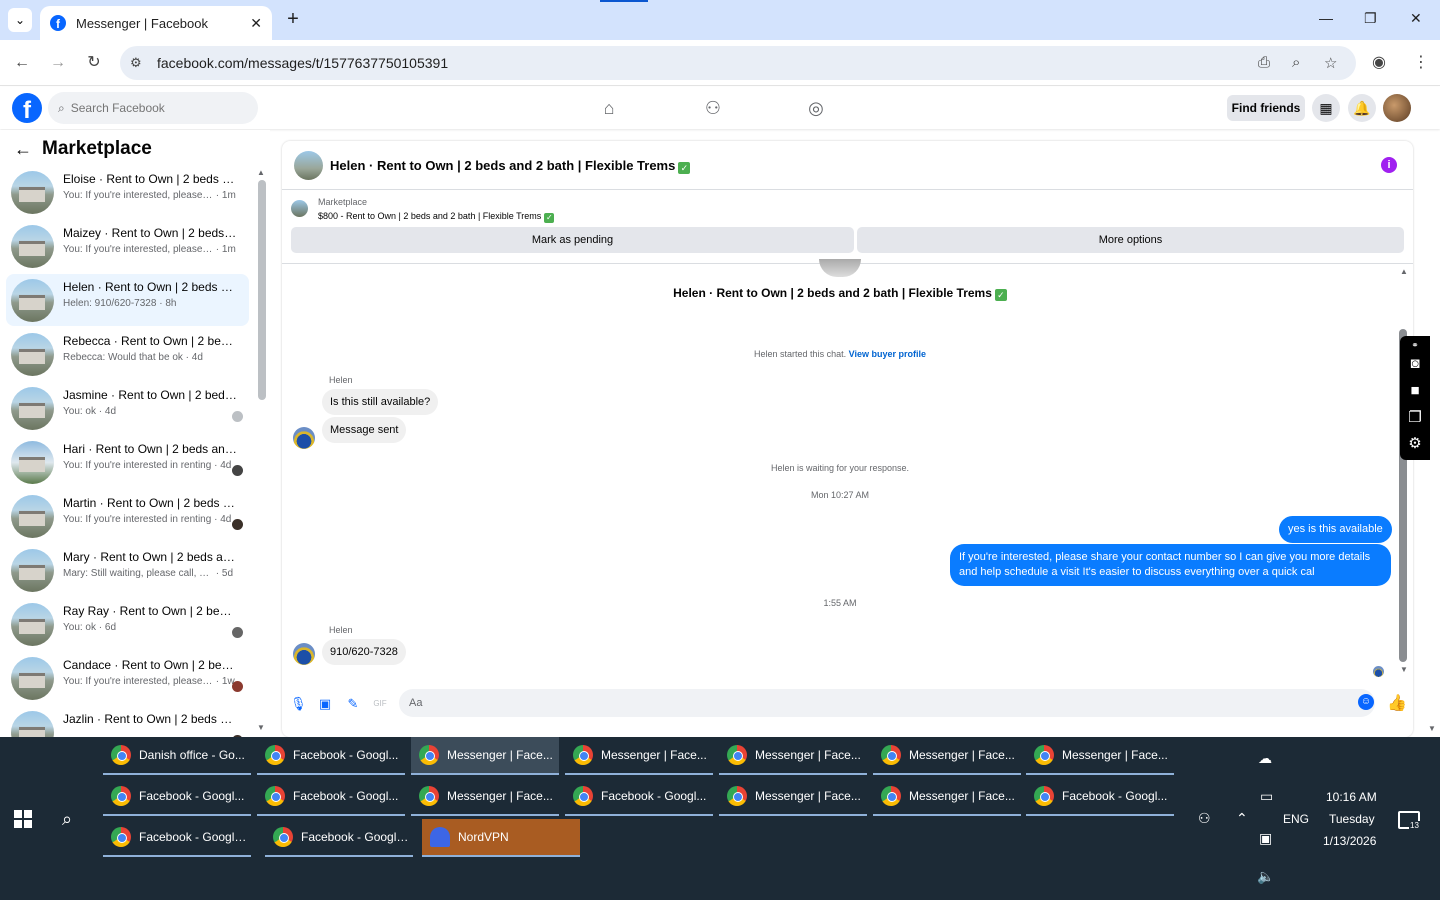  I want to click on account-avatar, so click(1397, 108).